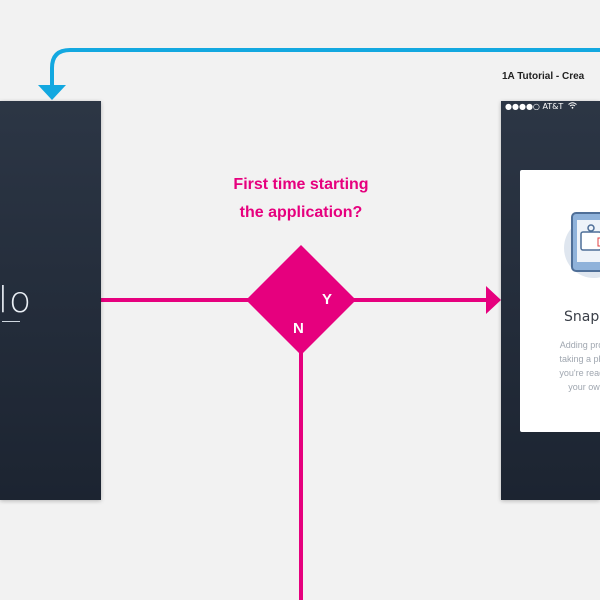  Describe the element at coordinates (579, 359) in the screenshot. I see `card-body-line: taking a pho` at that location.